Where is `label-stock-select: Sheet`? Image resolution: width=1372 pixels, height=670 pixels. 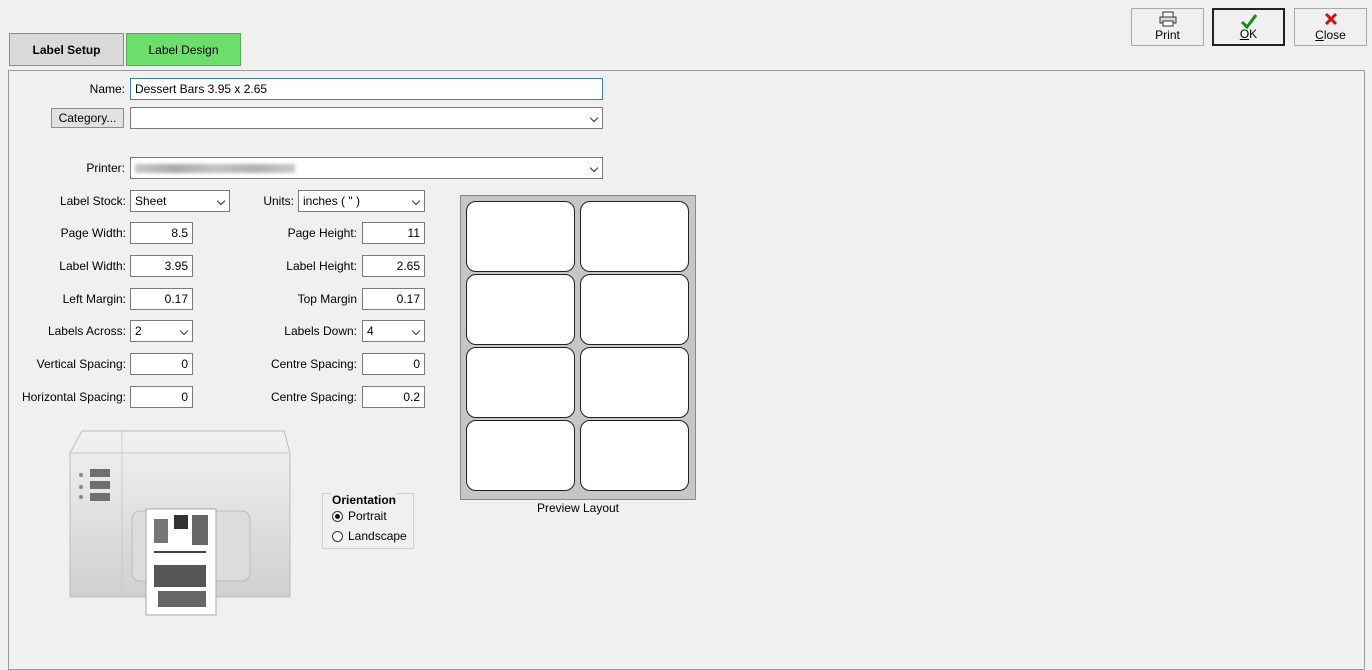 label-stock-select: Sheet is located at coordinates (180, 201).